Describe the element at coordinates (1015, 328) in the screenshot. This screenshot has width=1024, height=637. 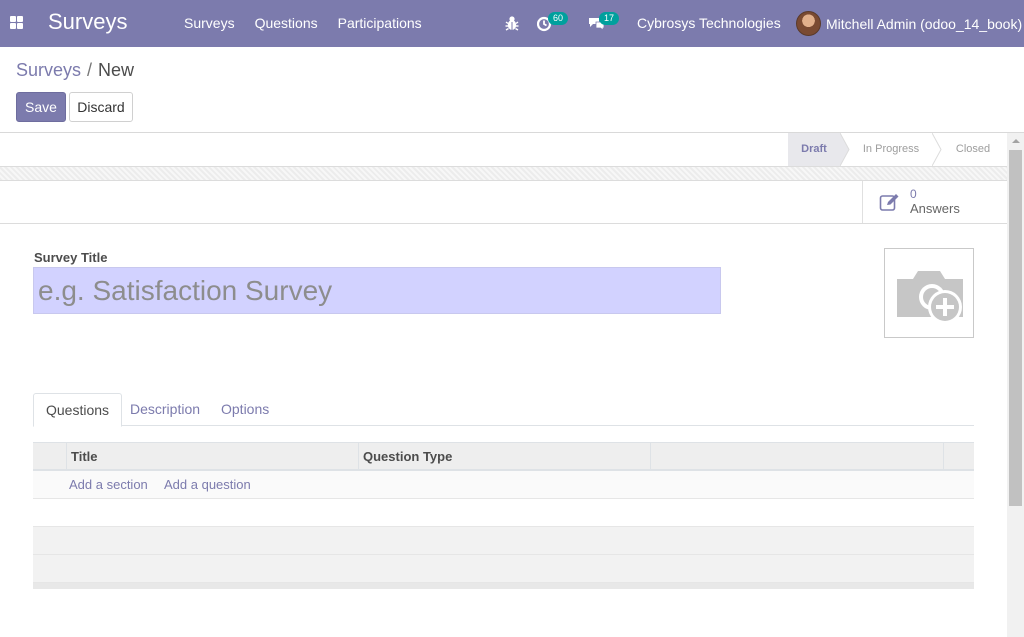
I see `scrollbar-thumb` at that location.